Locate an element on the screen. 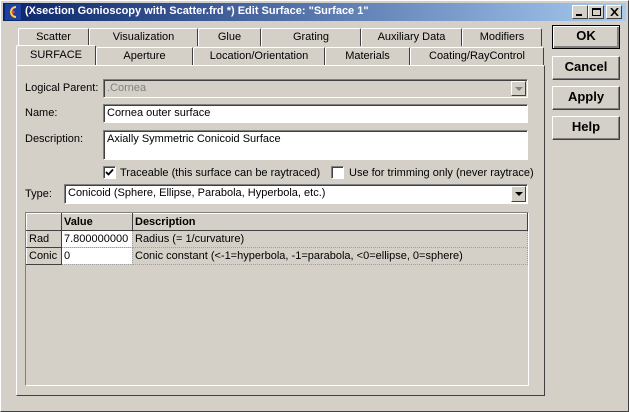 The height and width of the screenshot is (412, 629). apply-button: Apply is located at coordinates (586, 98).